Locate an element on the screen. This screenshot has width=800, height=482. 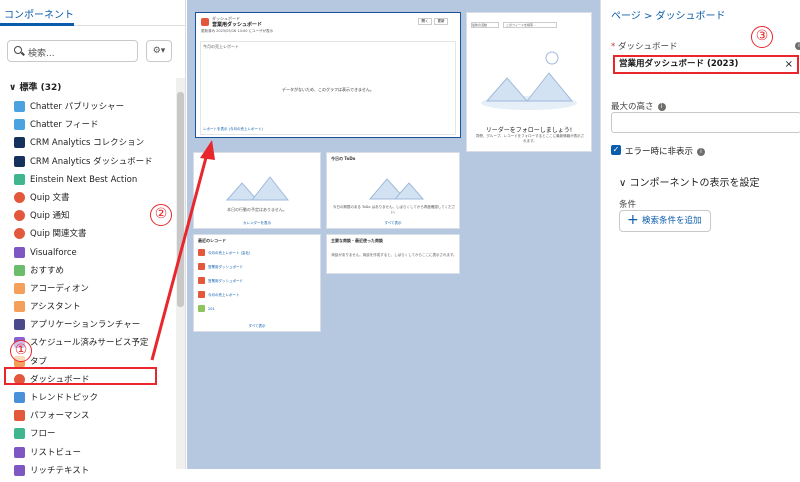
visibility-section-header: ∨ コンポーネントの表示を設定 is located at coordinates (689, 181).